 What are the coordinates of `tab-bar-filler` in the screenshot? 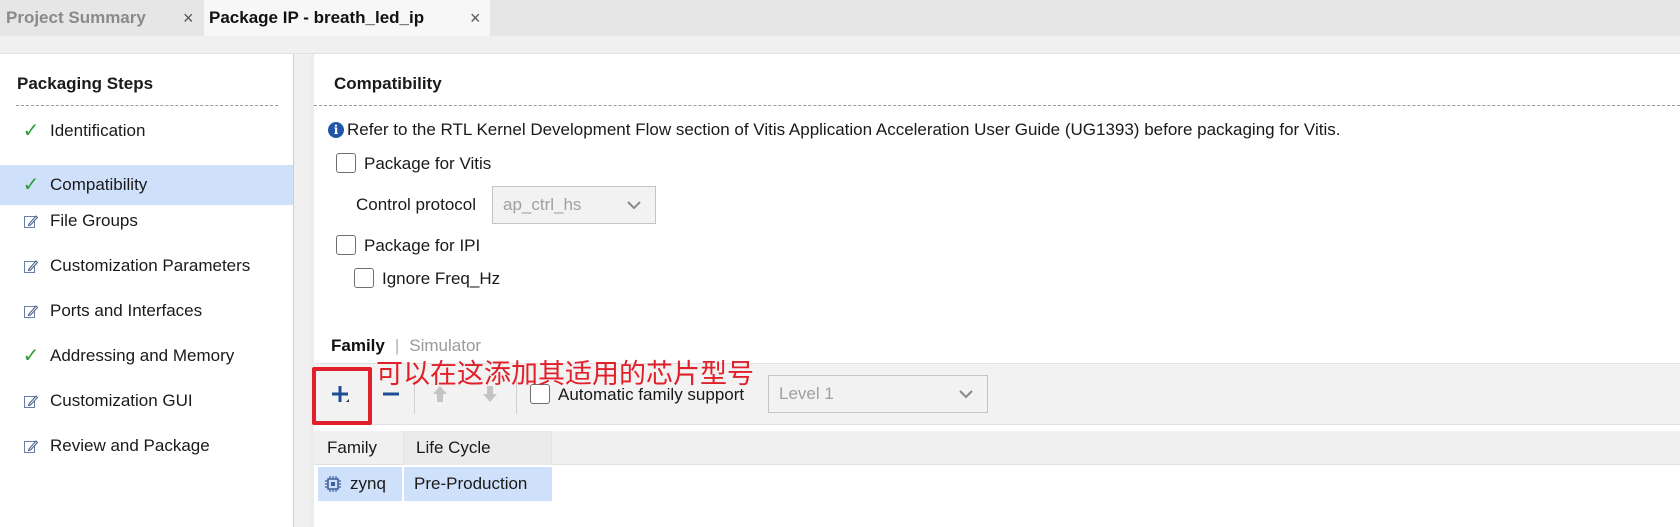 It's located at (1085, 18).